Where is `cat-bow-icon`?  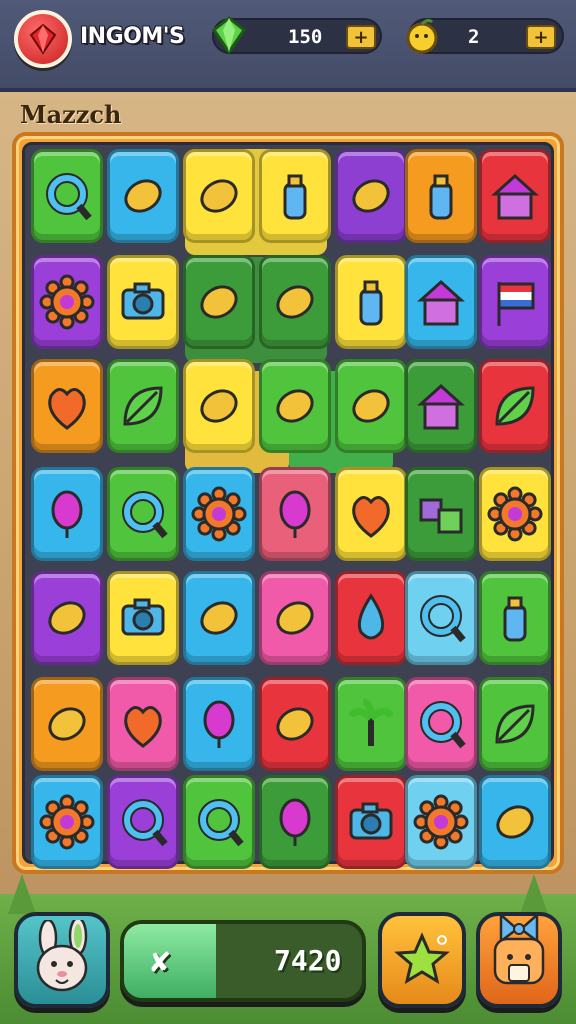 cat-bow-icon is located at coordinates (519, 948).